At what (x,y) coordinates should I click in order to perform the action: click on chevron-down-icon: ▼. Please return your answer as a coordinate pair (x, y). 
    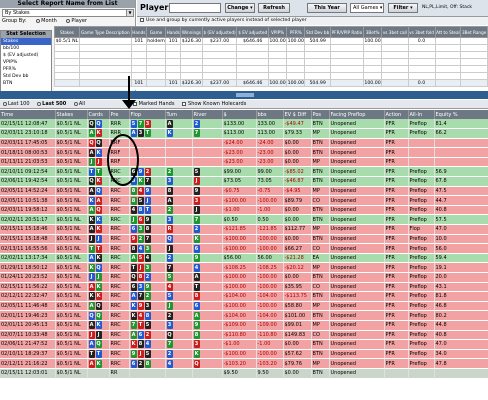
    Looking at the image, I should click on (129, 13).